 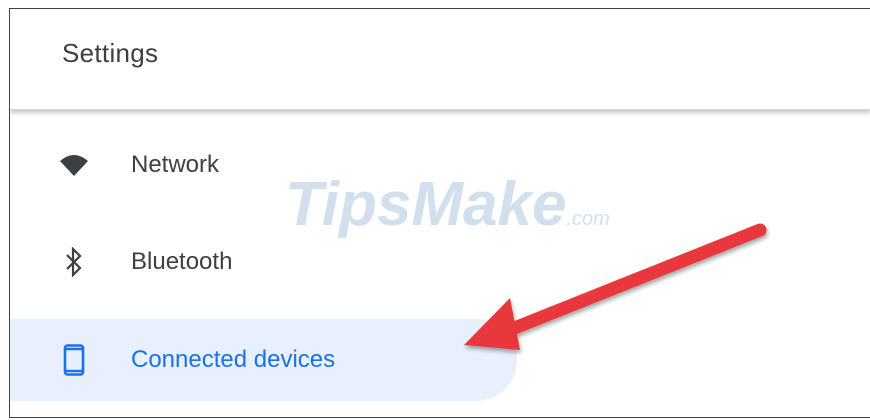 What do you see at coordinates (175, 164) in the screenshot?
I see `sidebar-item-label: Network` at bounding box center [175, 164].